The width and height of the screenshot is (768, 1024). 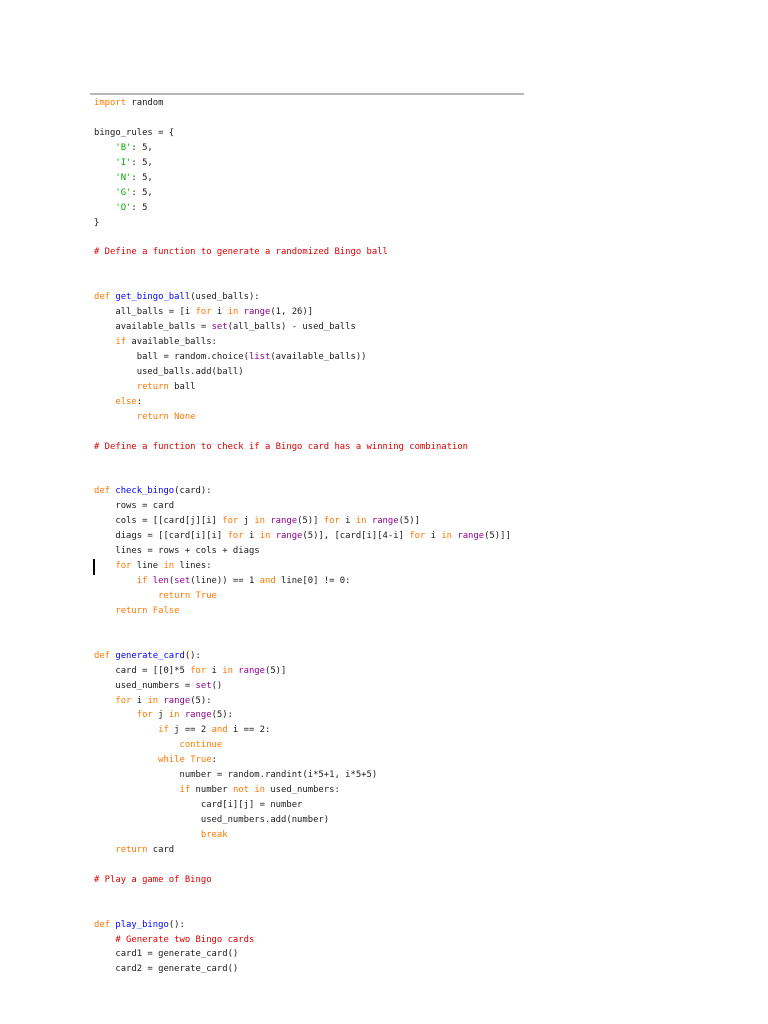 What do you see at coordinates (240, 790) in the screenshot?
I see `keyword-token: not` at bounding box center [240, 790].